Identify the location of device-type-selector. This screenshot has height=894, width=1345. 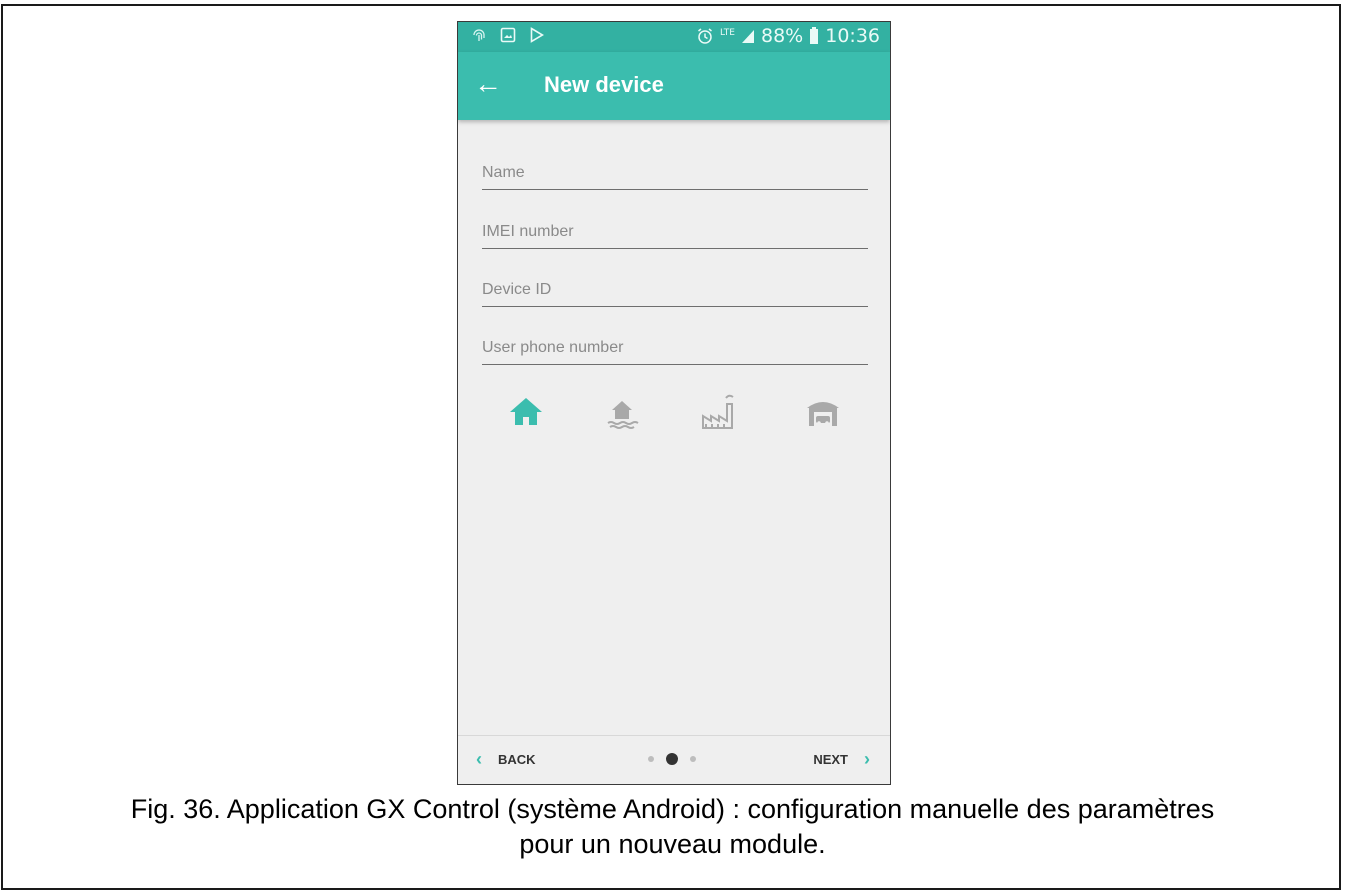
(675, 412).